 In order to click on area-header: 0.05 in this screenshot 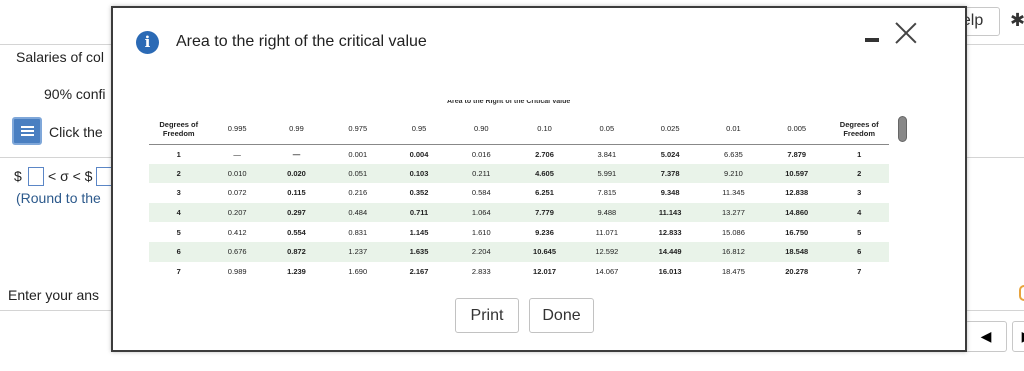, I will do `click(607, 129)`.